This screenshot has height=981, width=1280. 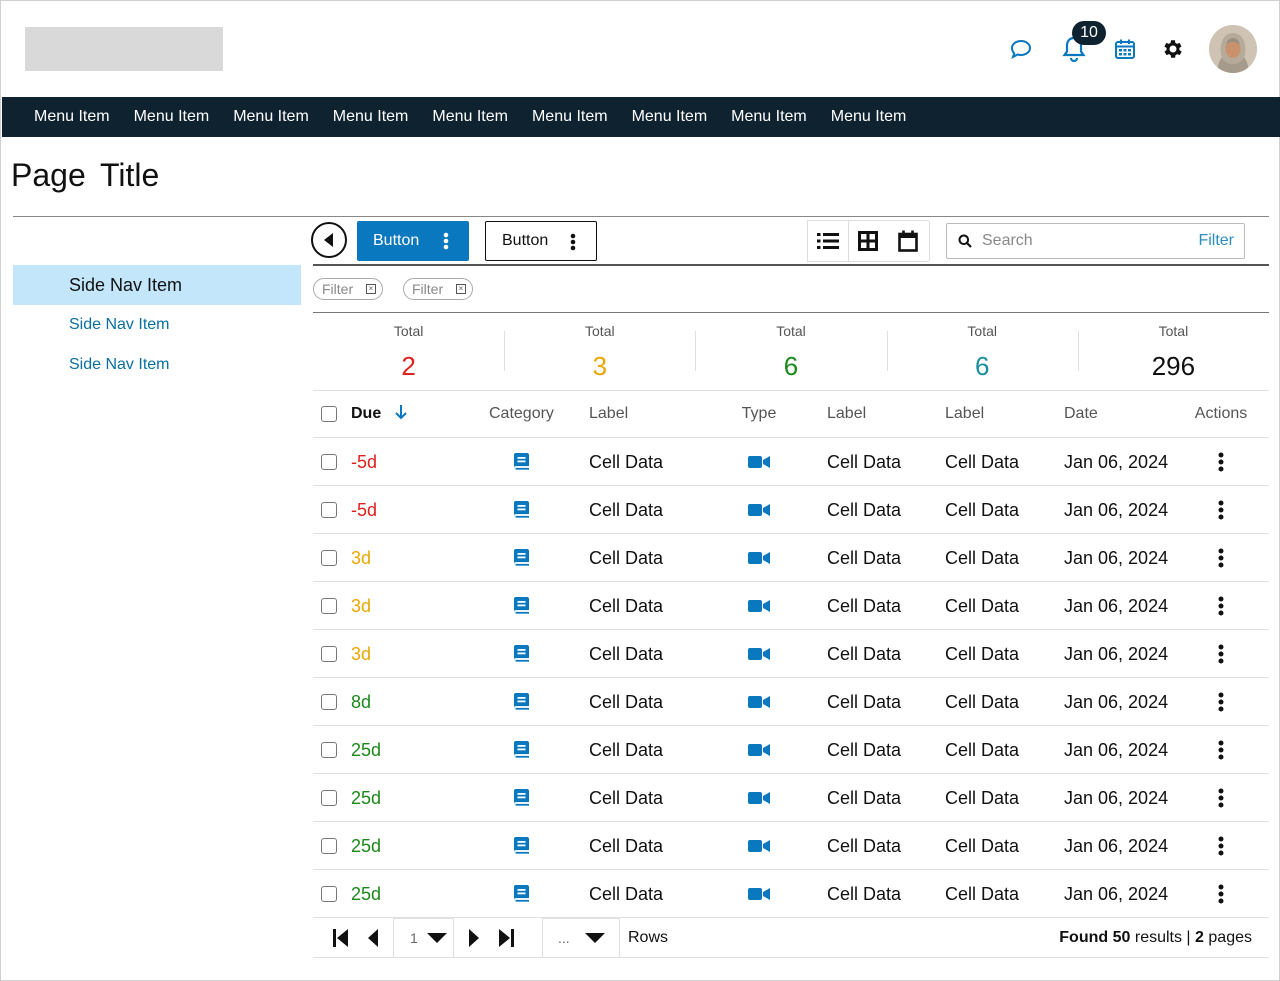 What do you see at coordinates (828, 241) in the screenshot?
I see `list-view-icon` at bounding box center [828, 241].